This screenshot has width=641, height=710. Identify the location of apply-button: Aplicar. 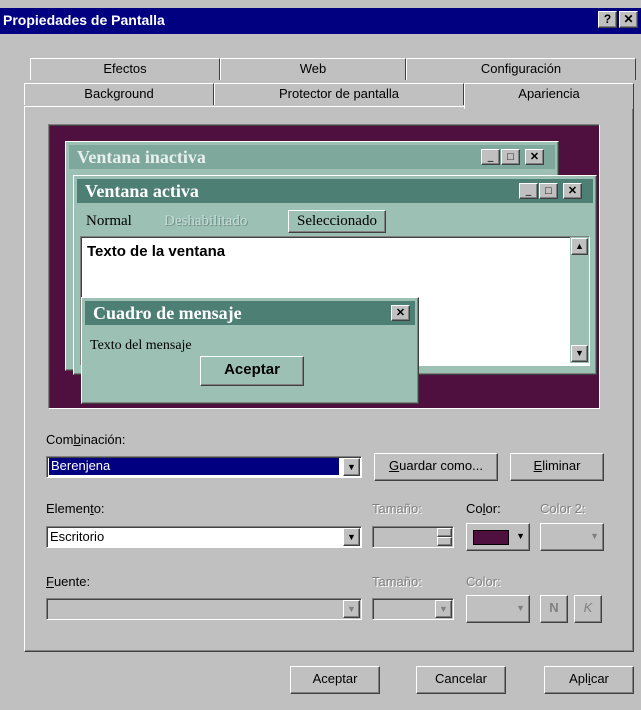
(589, 680).